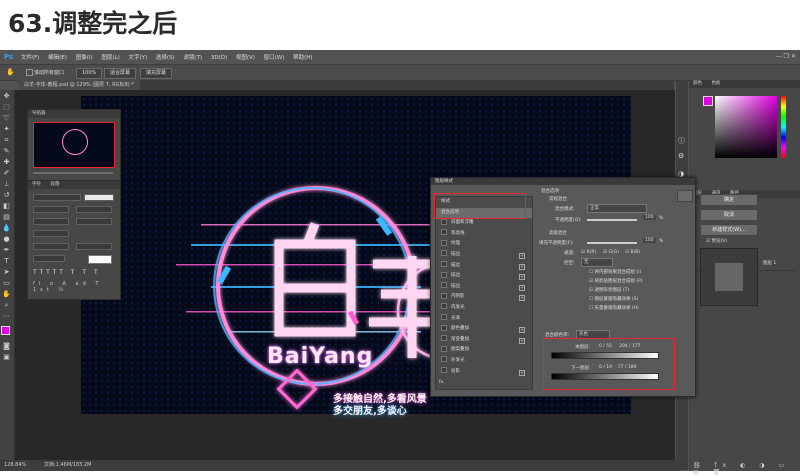 The image size is (800, 476). What do you see at coordinates (6, 239) in the screenshot?
I see `dodge-tool-icon: ●` at bounding box center [6, 239].